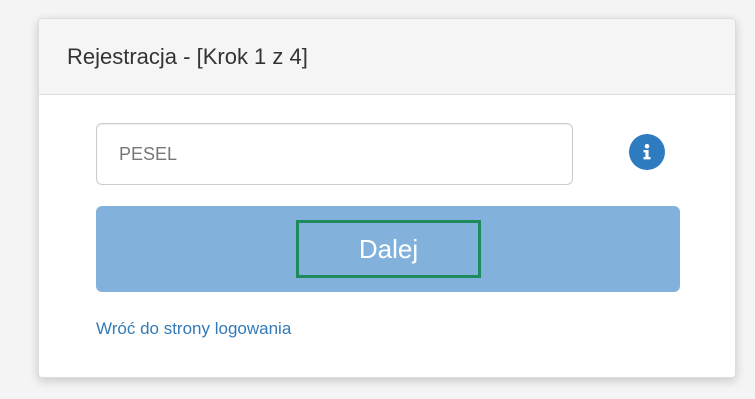  I want to click on info-glyph, so click(647, 151).